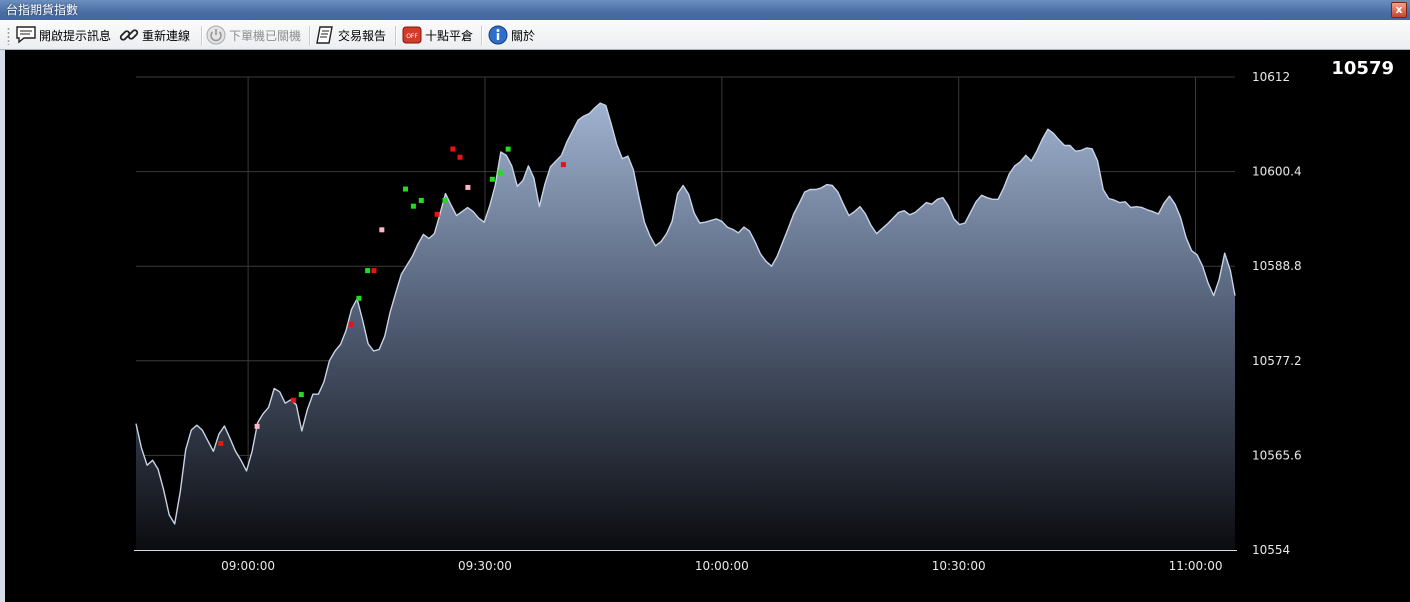 The height and width of the screenshot is (602, 1410). Describe the element at coordinates (1196, 566) in the screenshot. I see `x-tick-label: 11:00:00` at that location.